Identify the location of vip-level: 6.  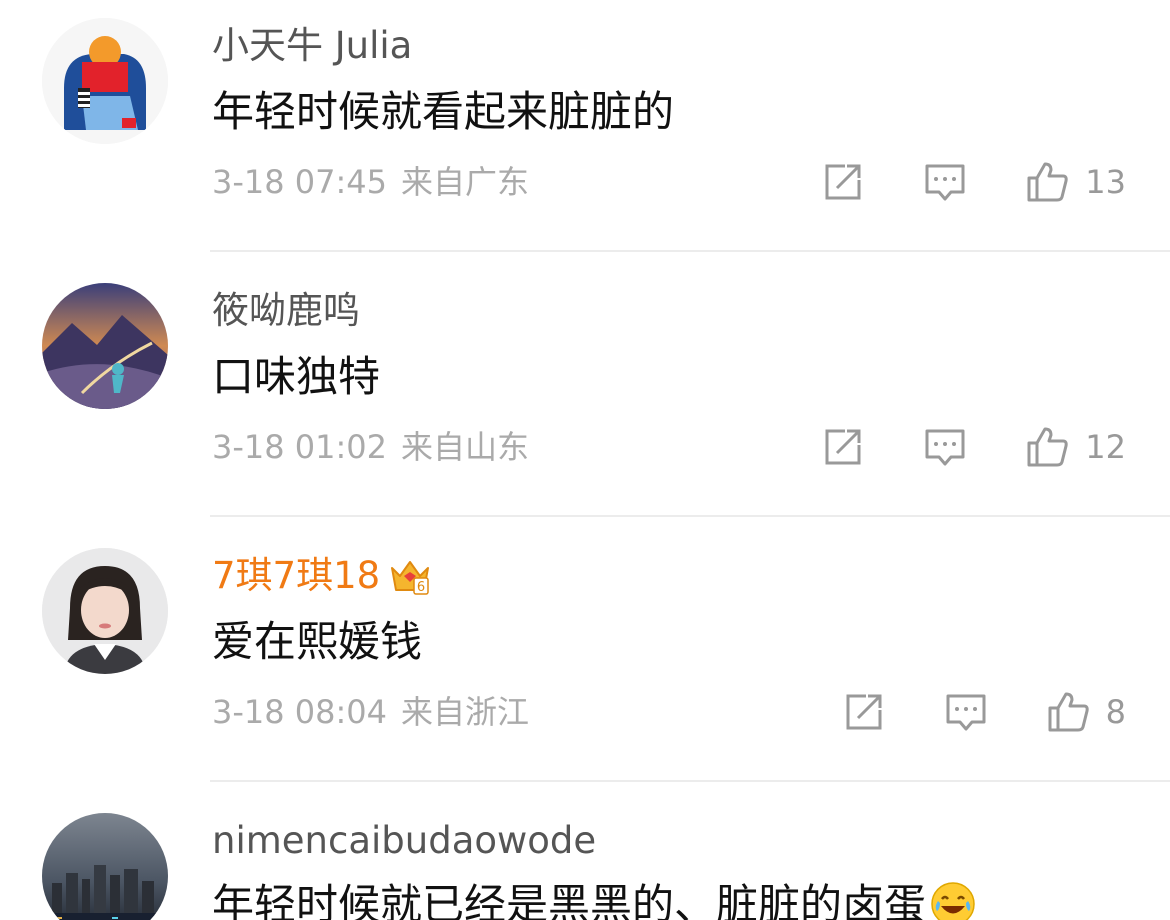
(421, 587).